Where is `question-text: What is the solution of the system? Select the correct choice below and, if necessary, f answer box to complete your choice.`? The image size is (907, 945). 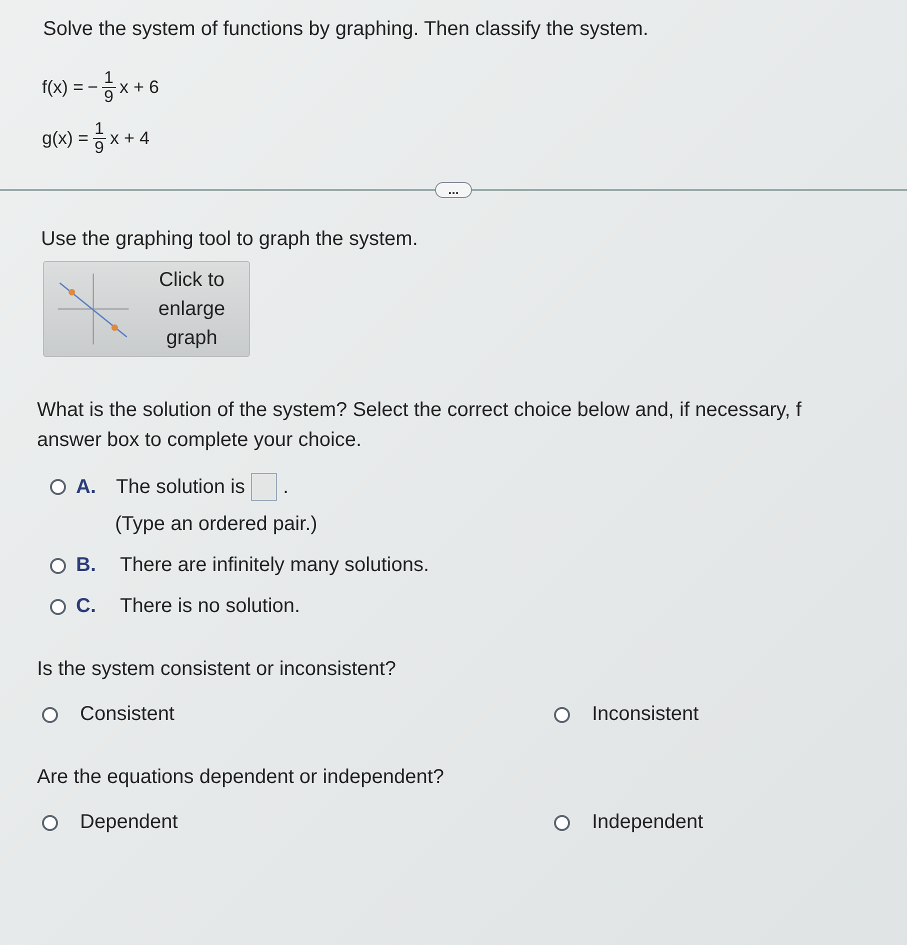 question-text: What is the solution of the system? Select the correct choice below and, if necessary, f answer box to complete your choice. is located at coordinates (419, 426).